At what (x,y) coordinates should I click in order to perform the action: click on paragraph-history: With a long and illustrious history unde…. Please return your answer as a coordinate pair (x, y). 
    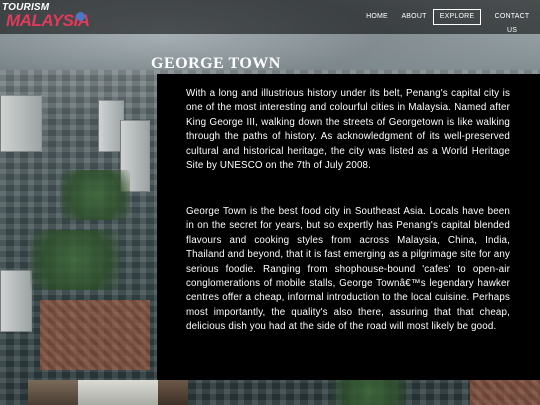
    Looking at the image, I should click on (348, 130).